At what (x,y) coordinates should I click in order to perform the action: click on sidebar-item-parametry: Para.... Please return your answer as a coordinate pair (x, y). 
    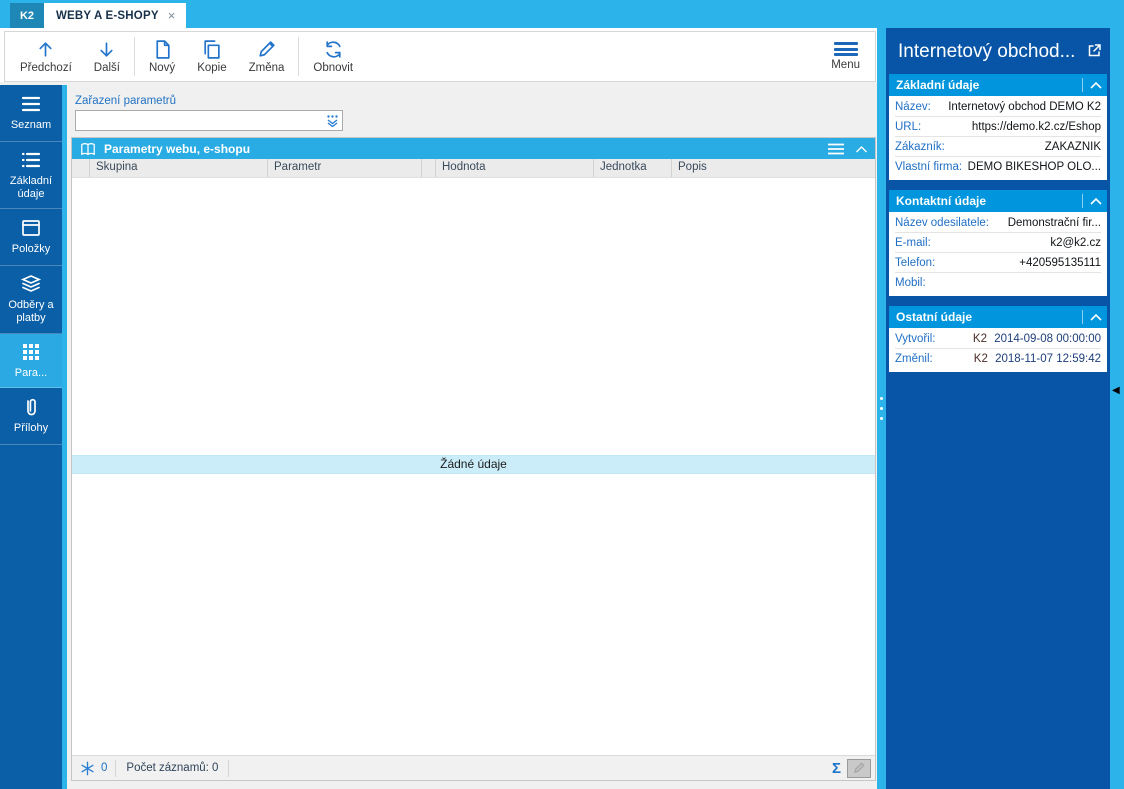
    Looking at the image, I should click on (31, 361).